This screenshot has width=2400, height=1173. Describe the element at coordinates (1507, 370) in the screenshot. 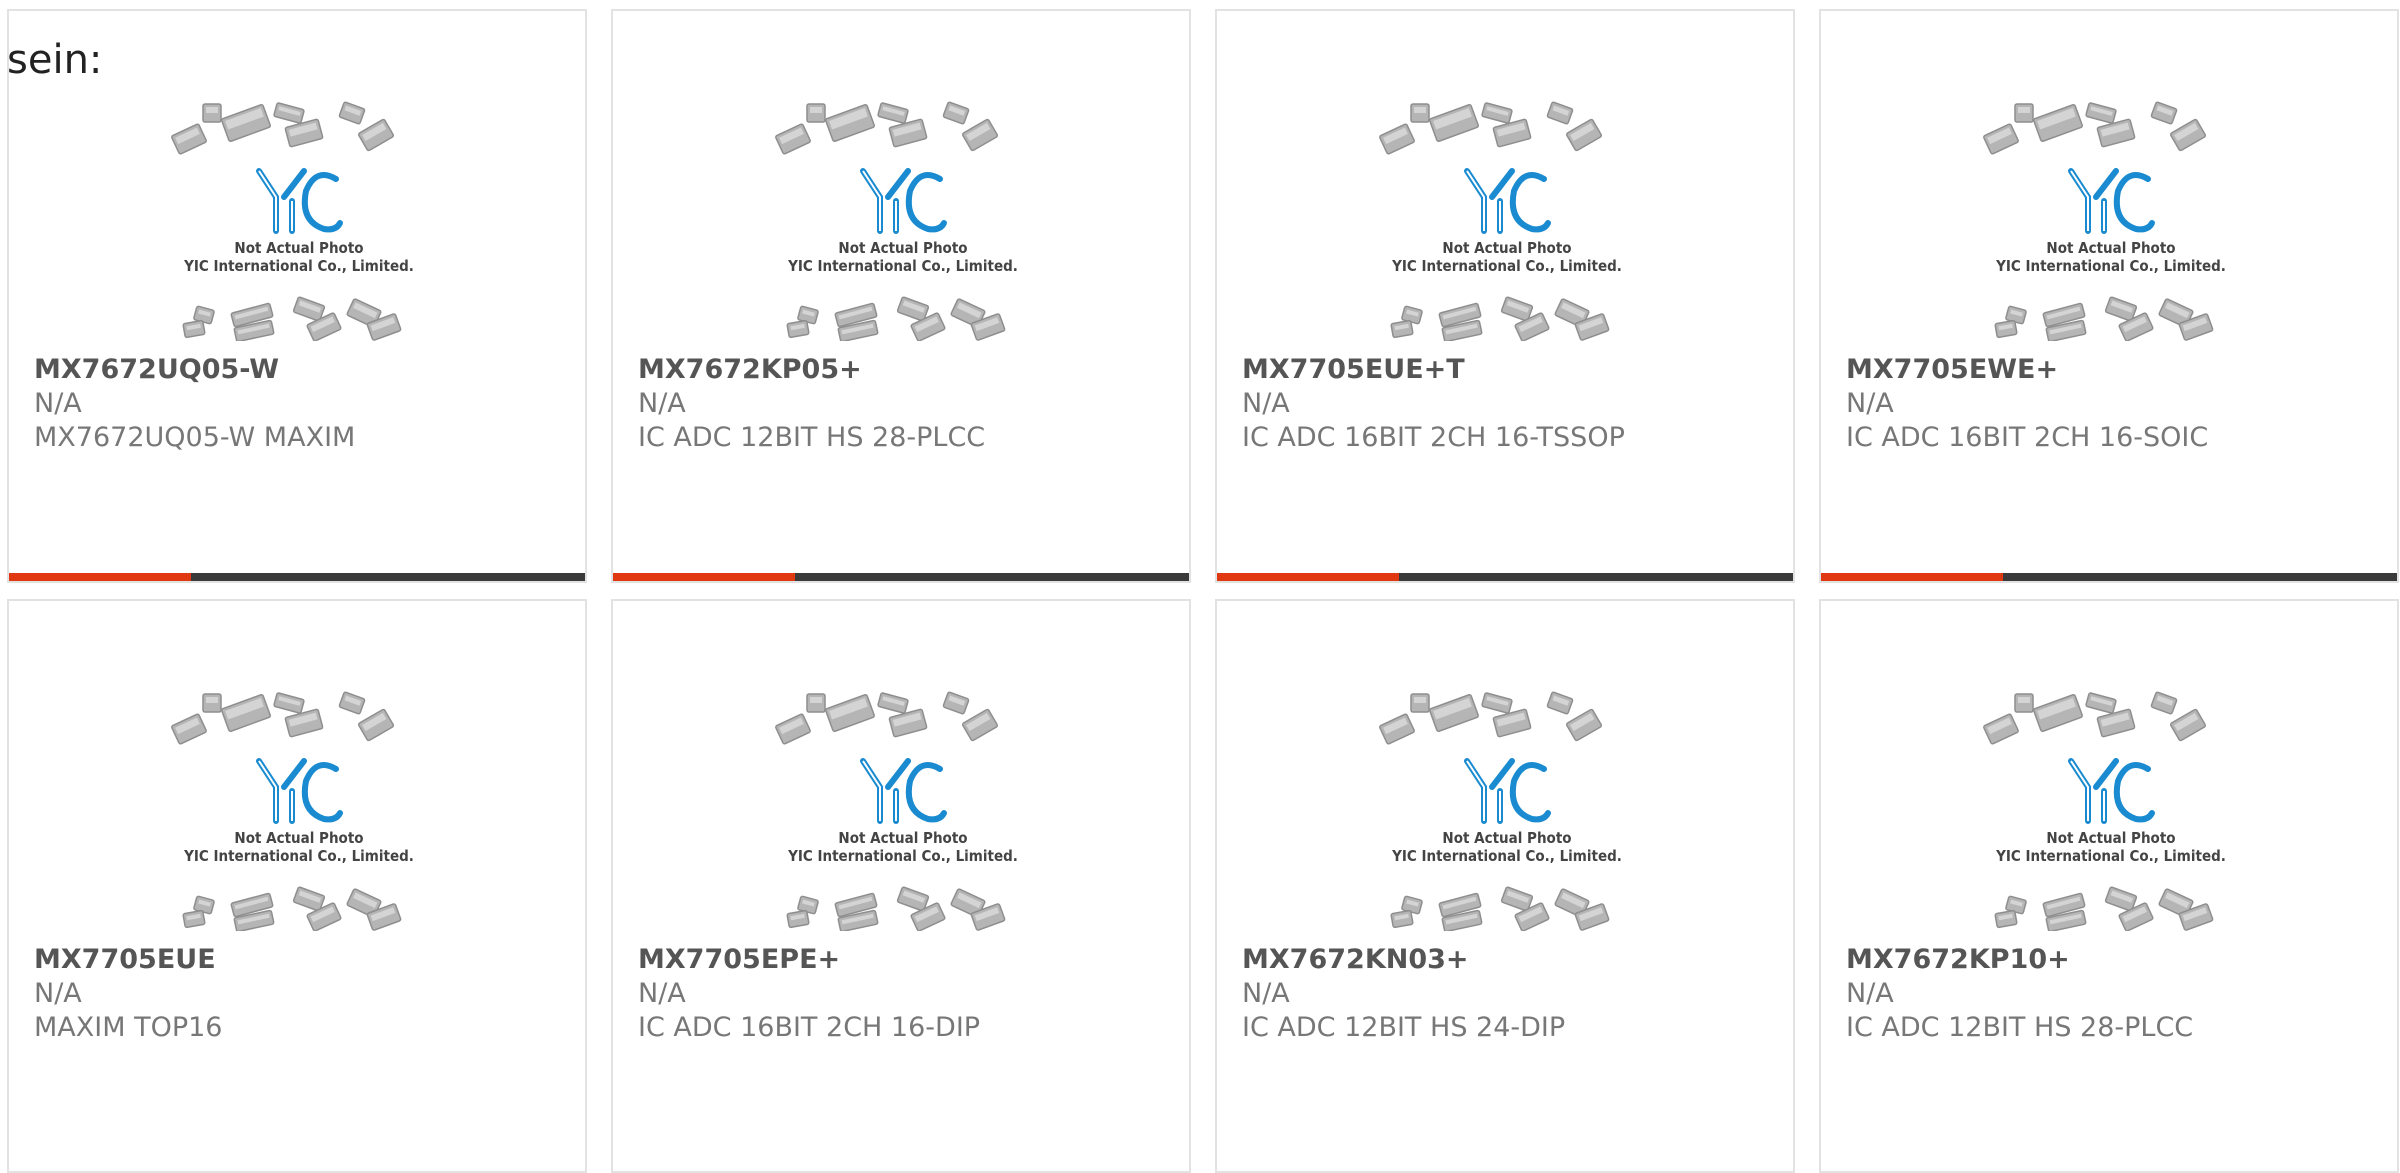

I see `product-name: MX7705EUE+T` at that location.